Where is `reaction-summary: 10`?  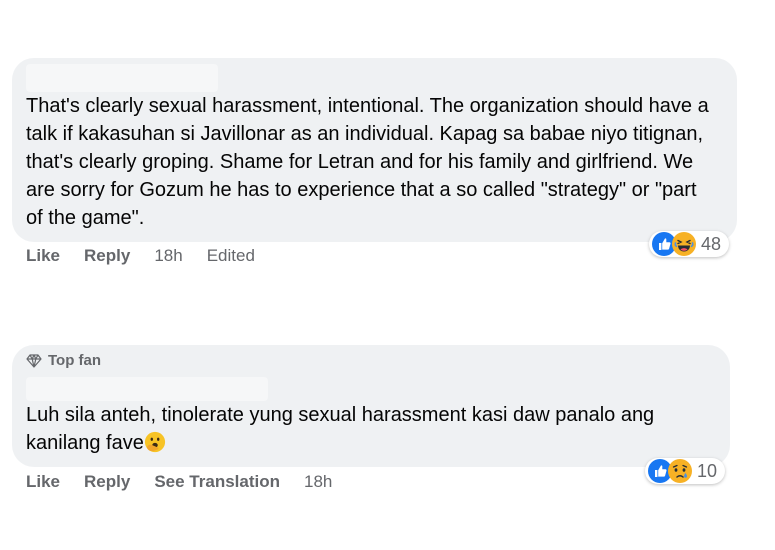 reaction-summary: 10 is located at coordinates (685, 471).